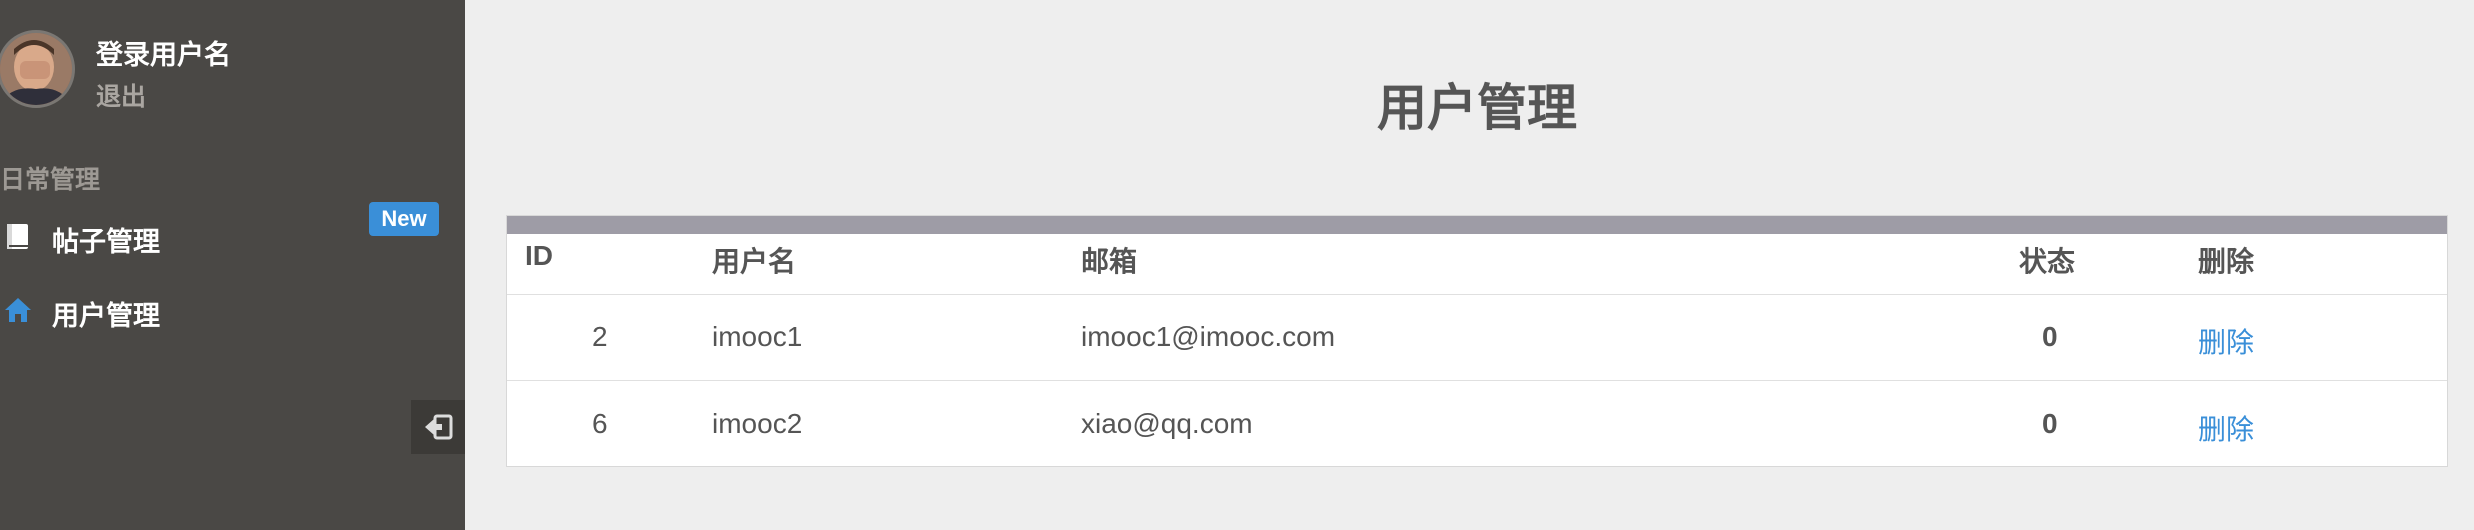 The image size is (2474, 530). I want to click on new-badge: New, so click(404, 219).